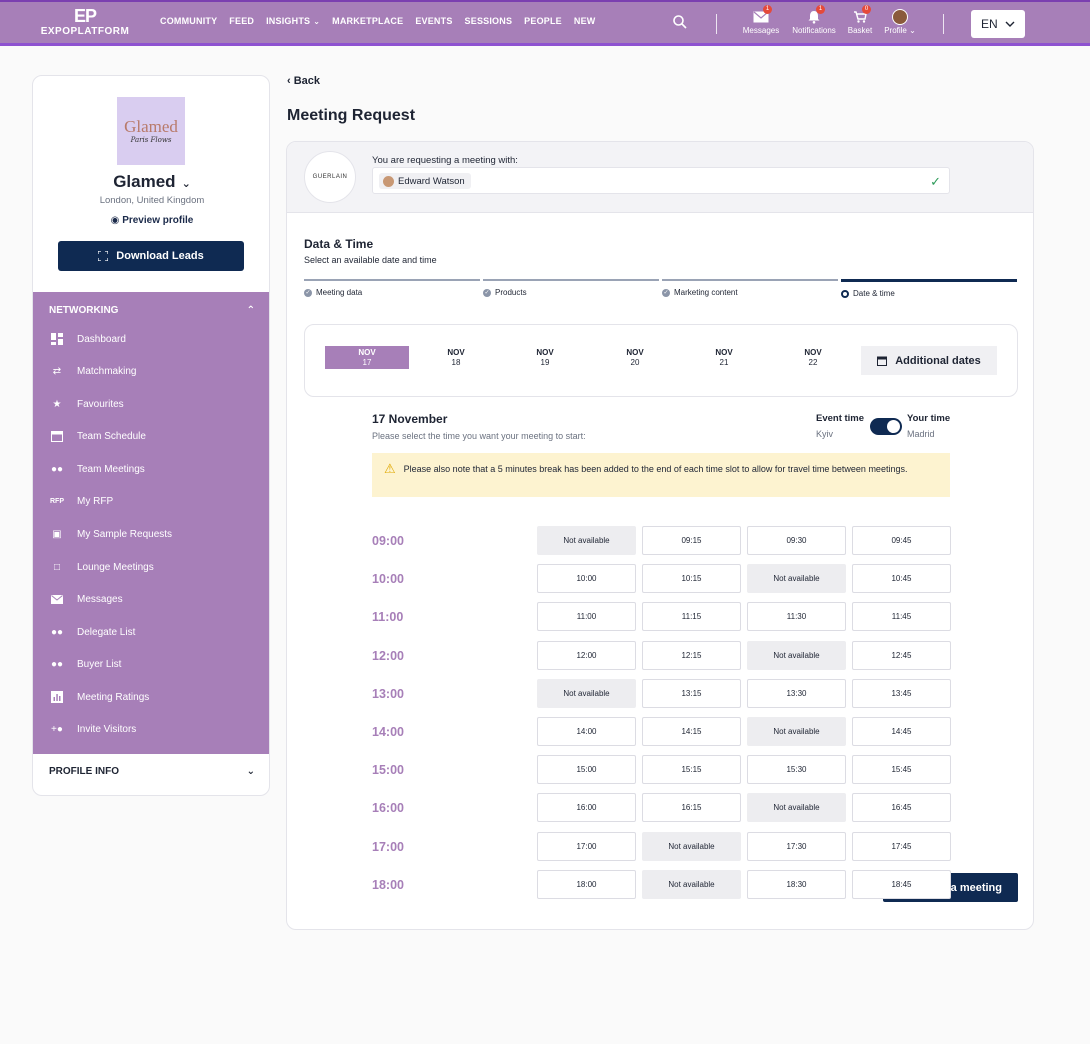 This screenshot has width=1090, height=1044. What do you see at coordinates (545, 357) in the screenshot?
I see `date-nov-19: NOV 19` at bounding box center [545, 357].